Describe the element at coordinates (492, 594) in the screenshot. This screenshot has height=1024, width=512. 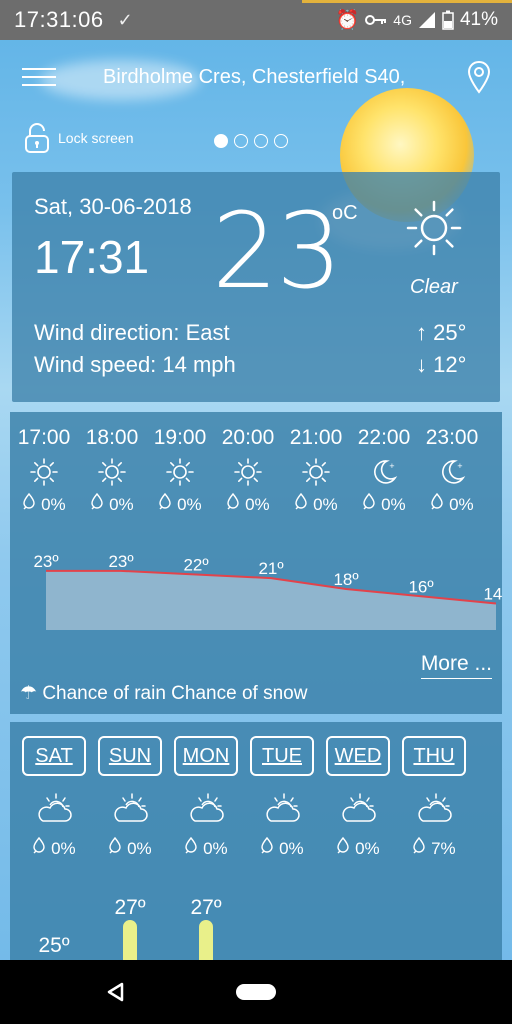
I see `temp-label: 14º` at that location.